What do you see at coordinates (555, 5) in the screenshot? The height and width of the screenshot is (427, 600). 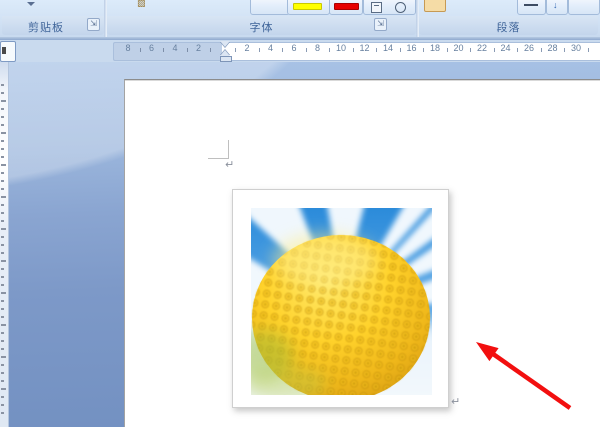 I see `sort-arrow-icon: ↓` at bounding box center [555, 5].